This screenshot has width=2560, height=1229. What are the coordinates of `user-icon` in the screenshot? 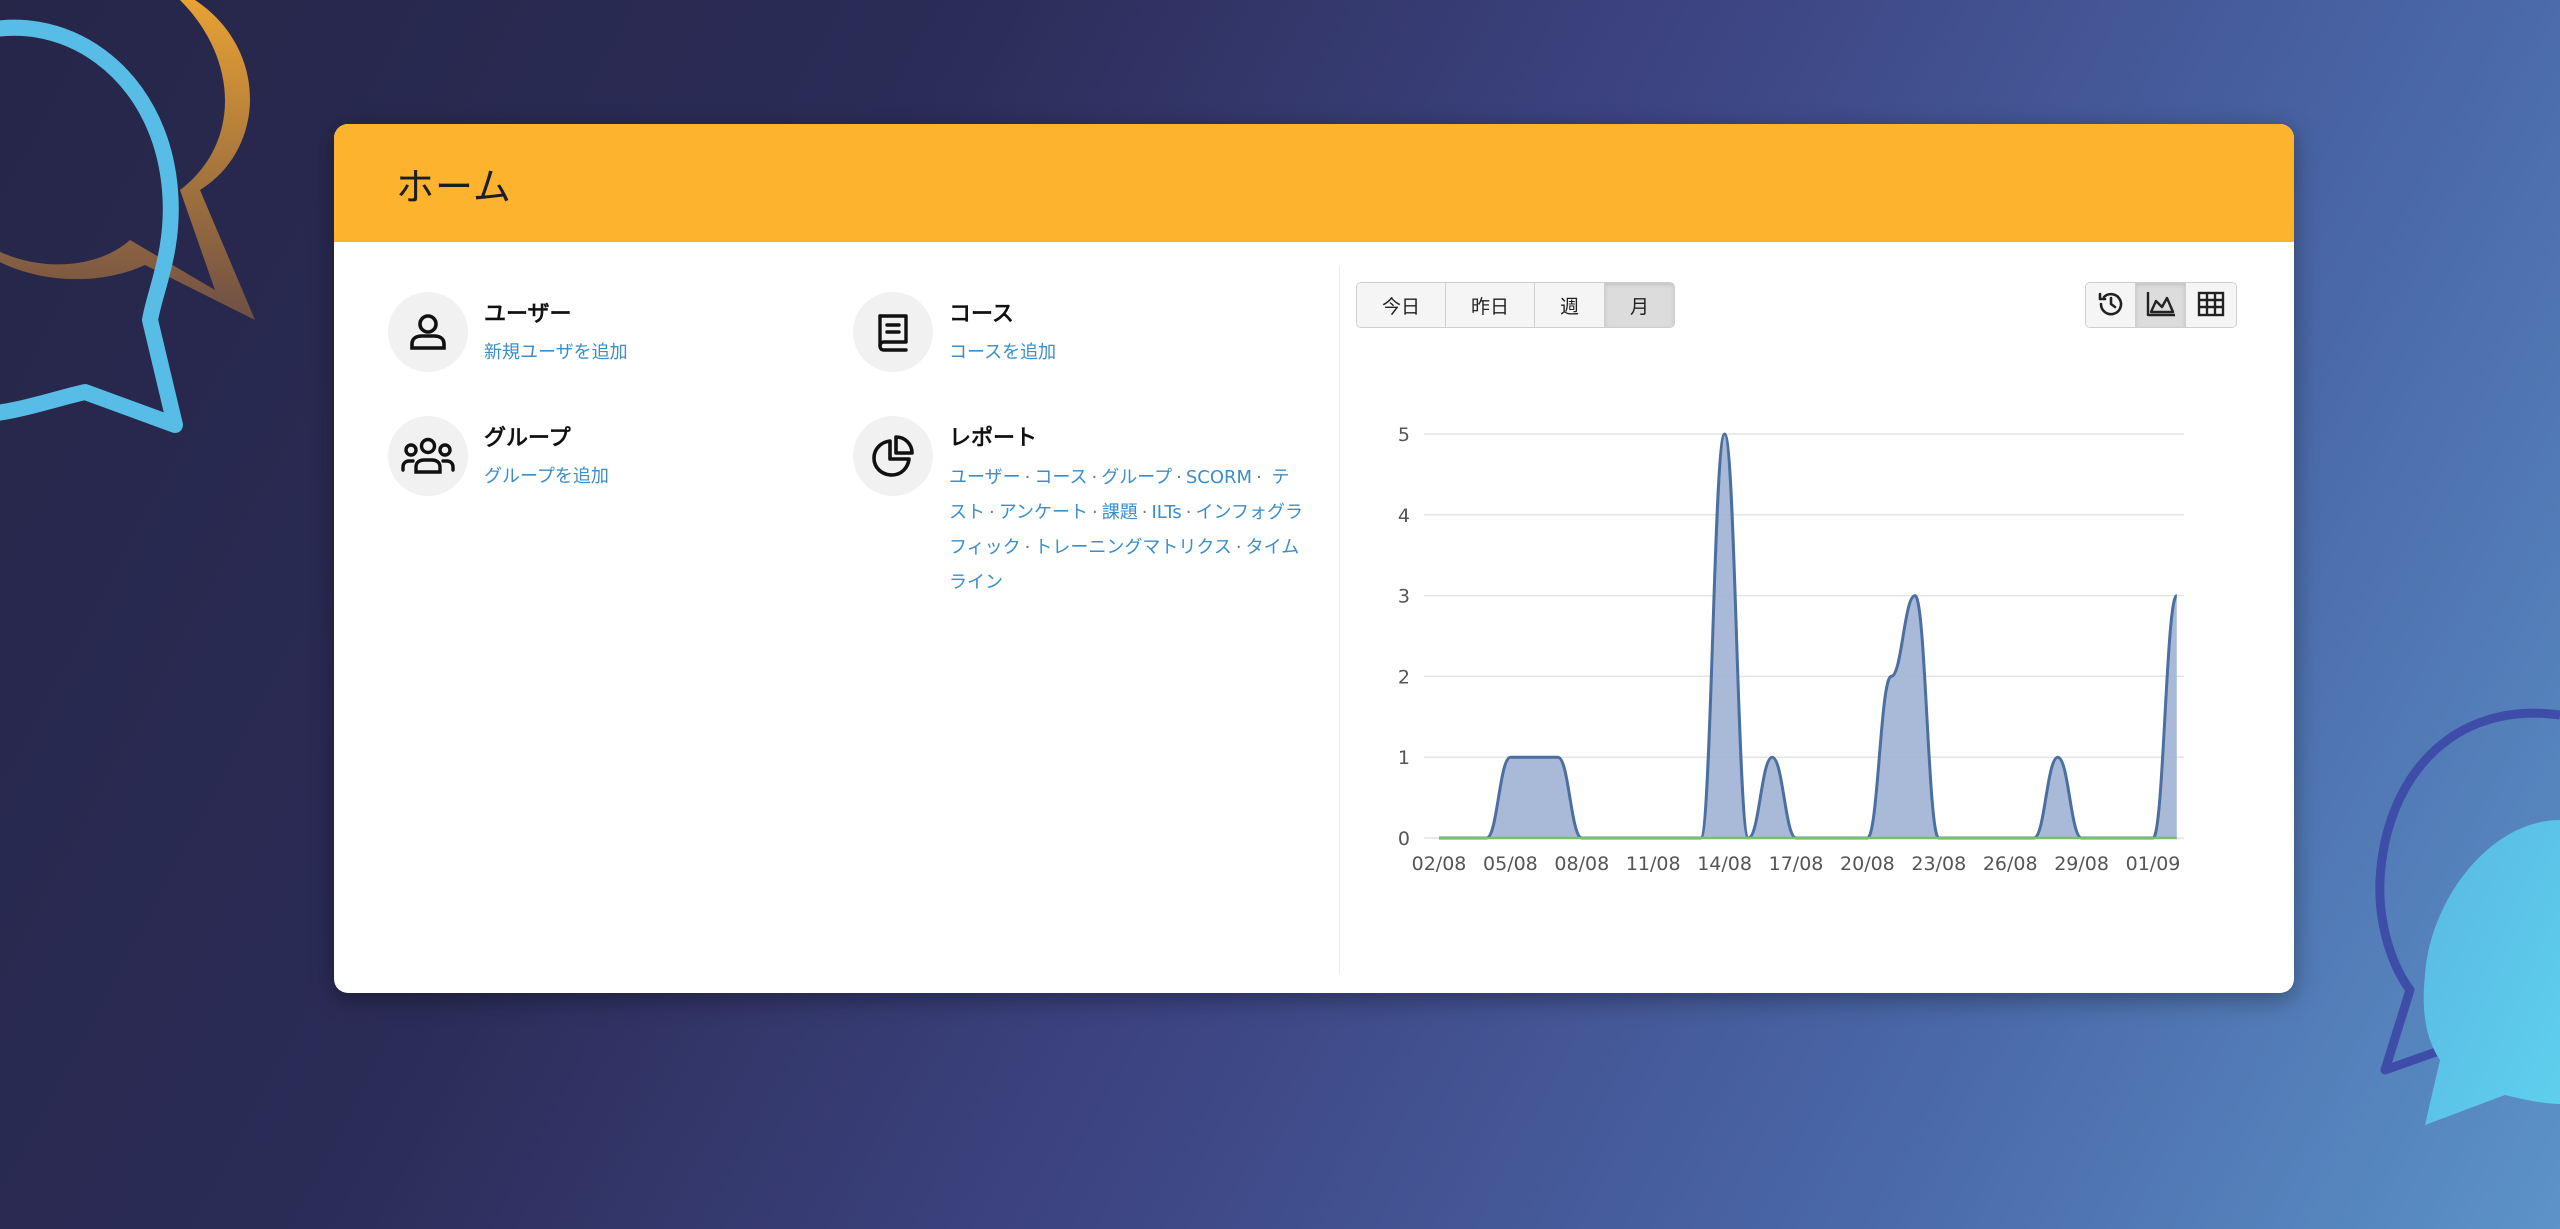 It's located at (428, 332).